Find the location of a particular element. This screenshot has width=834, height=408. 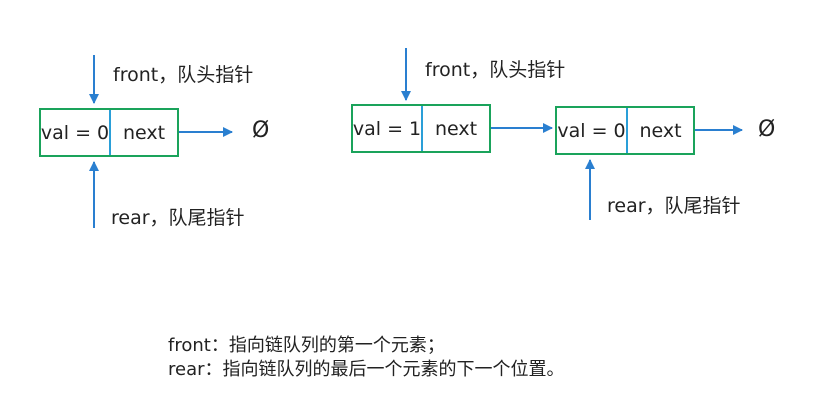

left-node-next: next is located at coordinates (144, 132).